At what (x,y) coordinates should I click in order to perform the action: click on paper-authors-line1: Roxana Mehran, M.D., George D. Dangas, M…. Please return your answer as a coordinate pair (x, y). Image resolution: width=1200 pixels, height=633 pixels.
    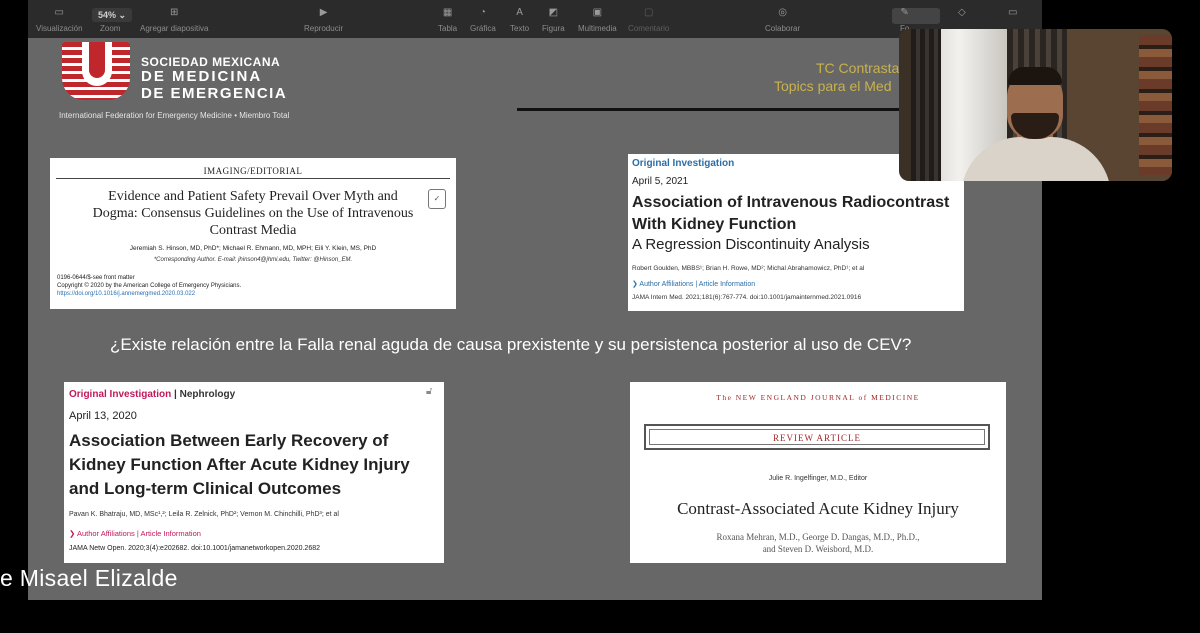
    Looking at the image, I should click on (818, 537).